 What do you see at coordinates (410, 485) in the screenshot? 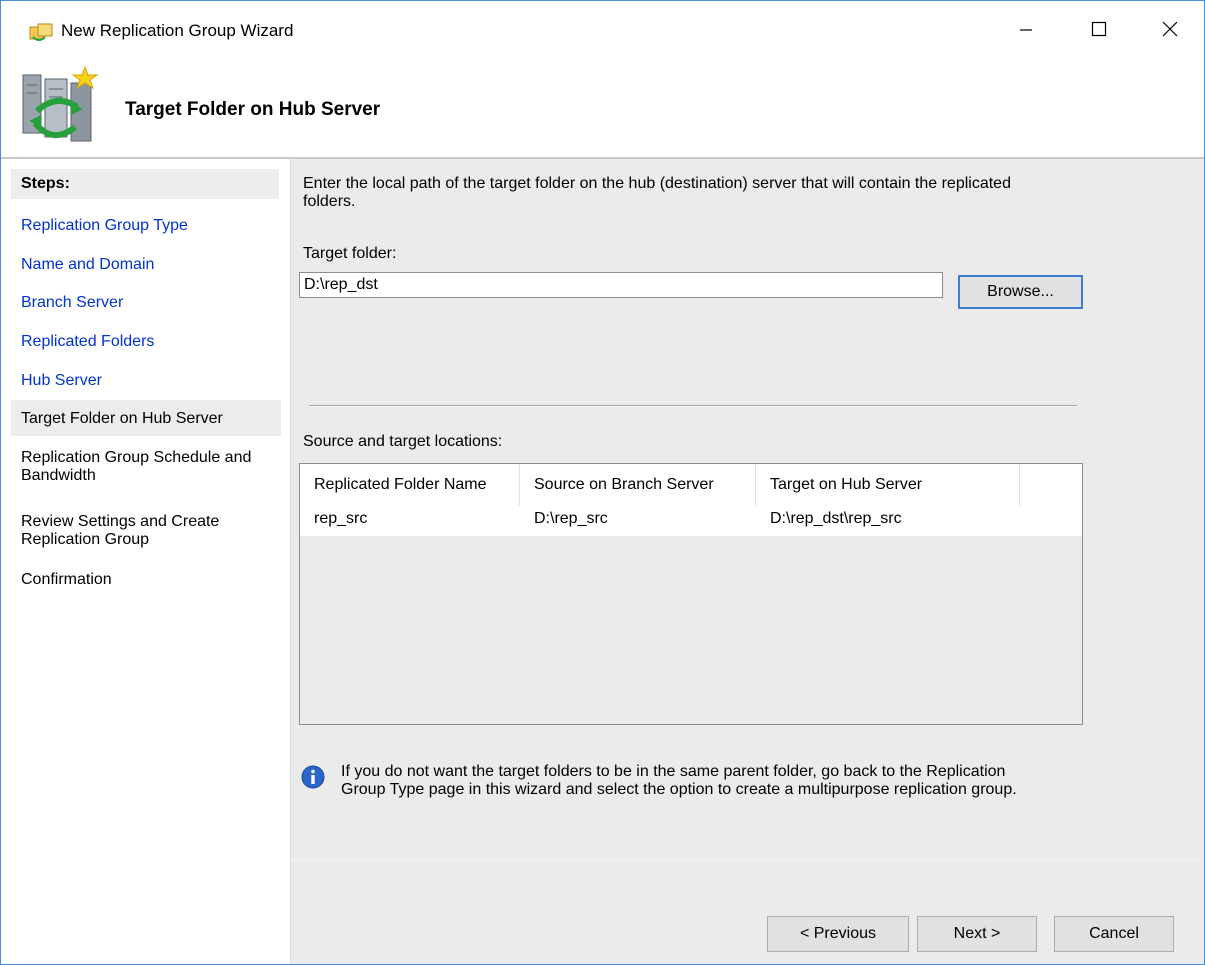
I see `column-header-folder-name: Replicated Folder Name` at bounding box center [410, 485].